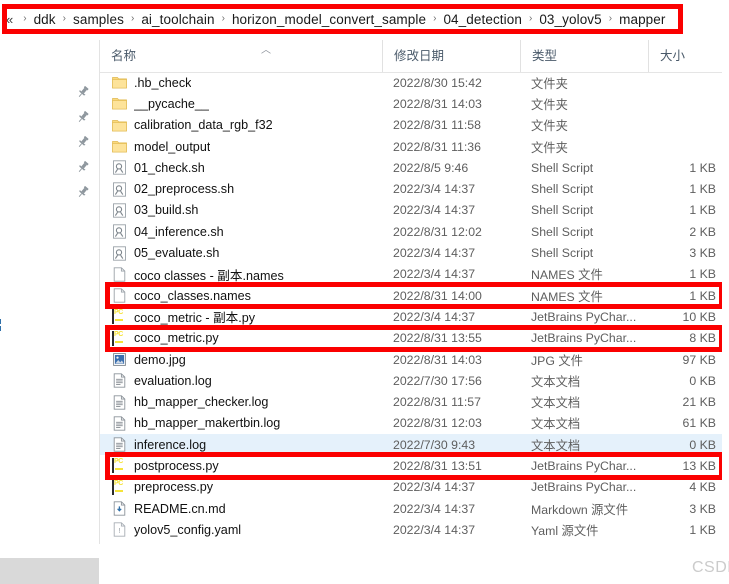 This screenshot has height=584, width=729. I want to click on table-row: demo.jpg 2022/8/31 14:03 JPG 文件 97 KB, so click(414, 359).